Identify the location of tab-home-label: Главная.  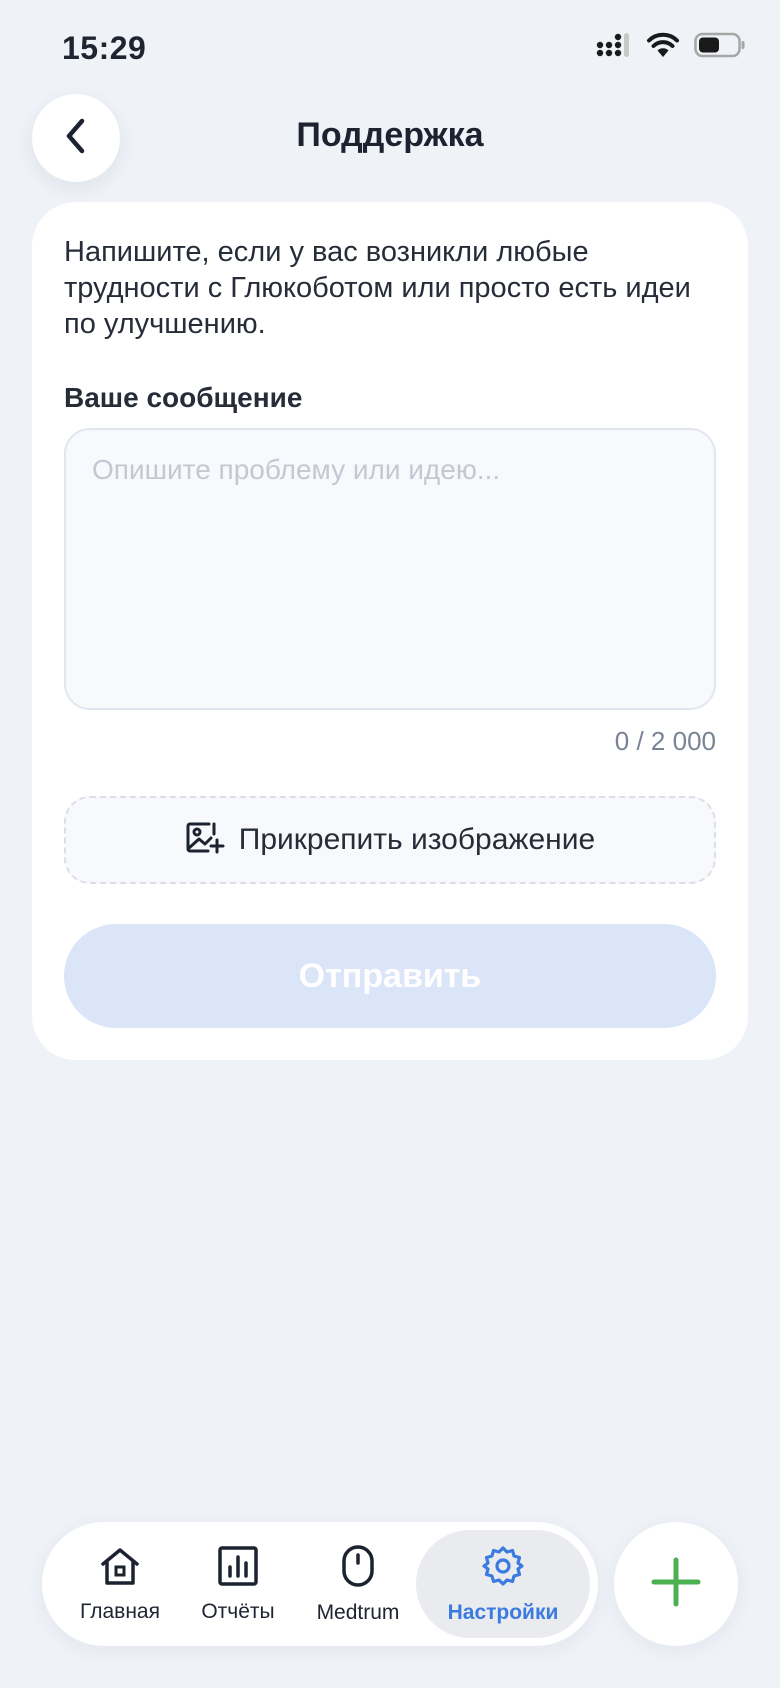
(120, 1611).